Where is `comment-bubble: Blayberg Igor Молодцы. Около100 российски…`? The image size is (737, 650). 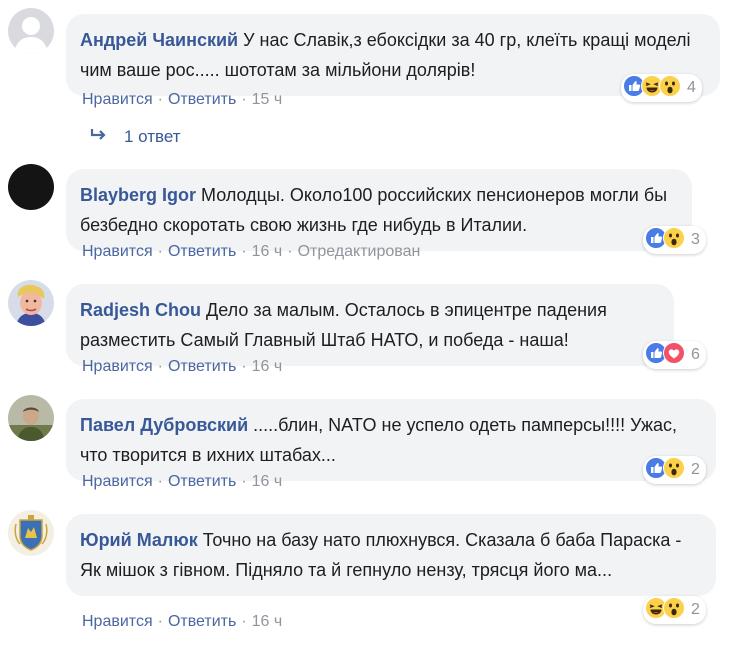
comment-bubble: Blayberg Igor Молодцы. Около100 российски… is located at coordinates (379, 210).